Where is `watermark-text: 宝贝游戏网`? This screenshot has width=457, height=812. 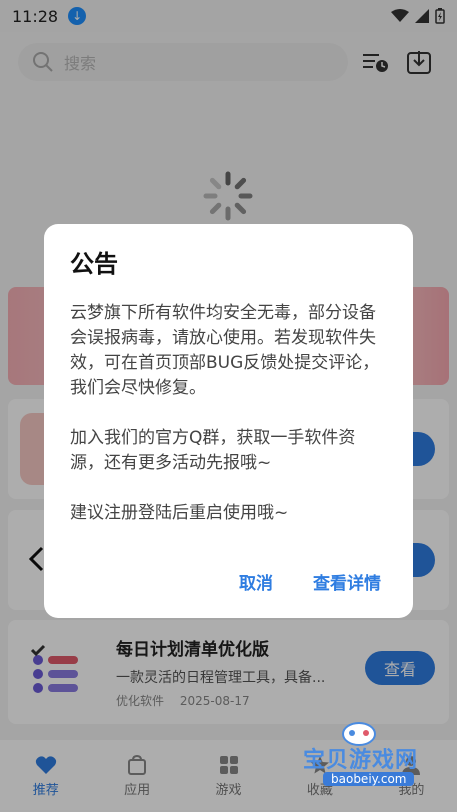
watermark-text: 宝贝游戏网 is located at coordinates (361, 760).